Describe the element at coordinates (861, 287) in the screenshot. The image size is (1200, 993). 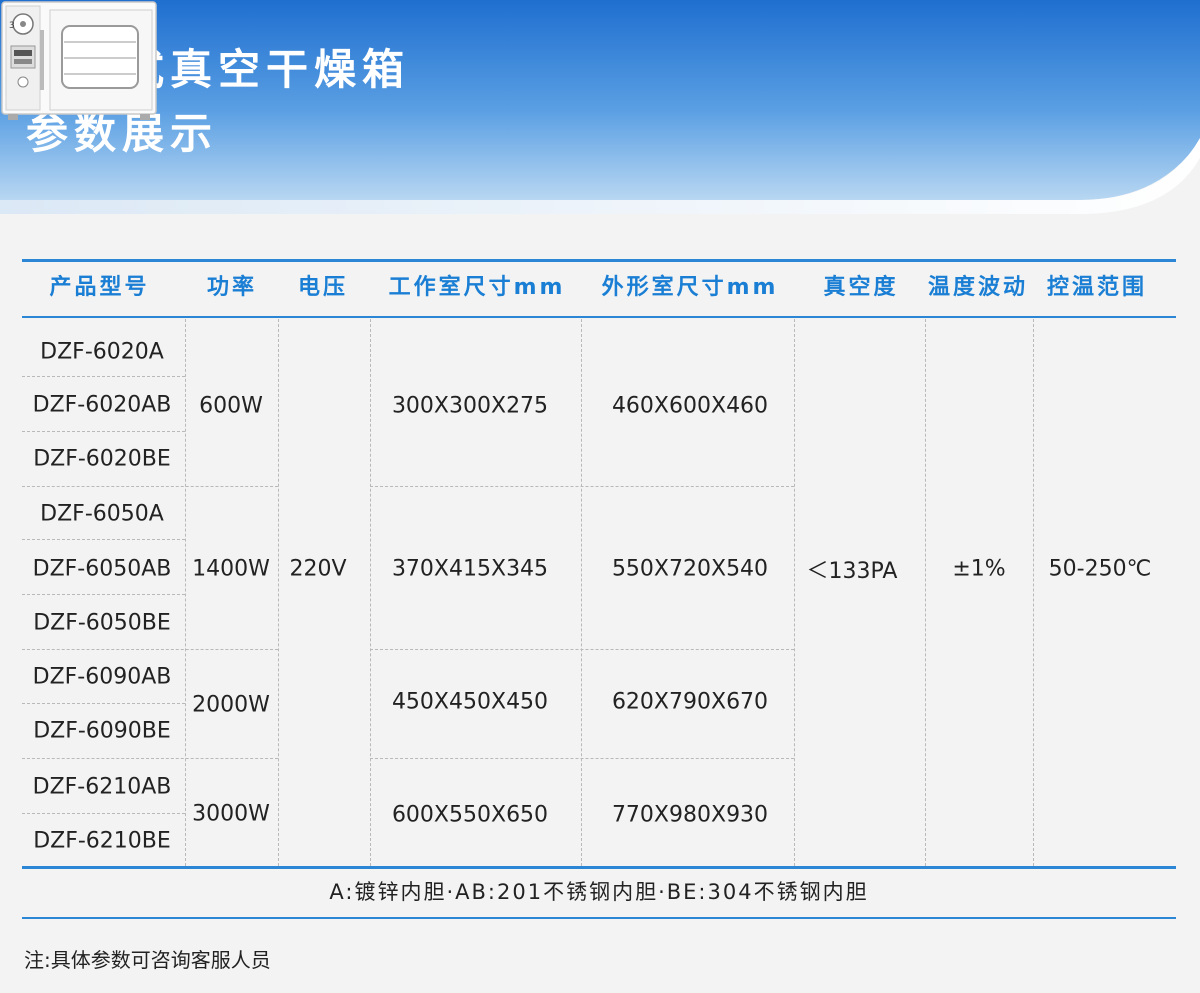
I see `header-vacuum: 真空度` at that location.